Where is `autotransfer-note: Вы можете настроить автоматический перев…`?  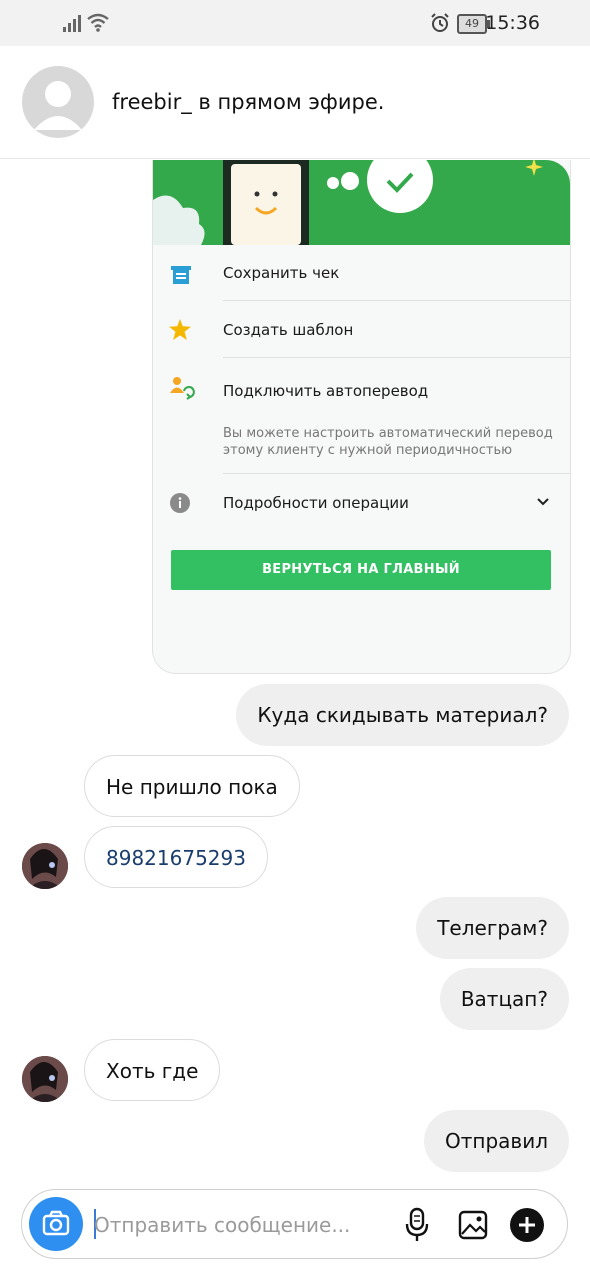 autotransfer-note: Вы можете настроить автоматический перев… is located at coordinates (388, 442).